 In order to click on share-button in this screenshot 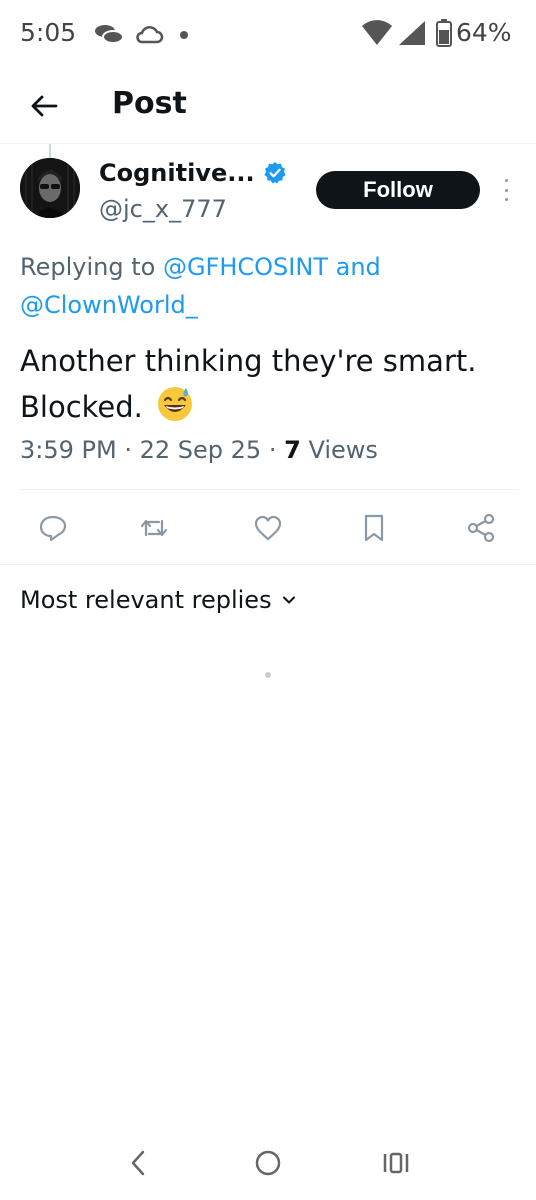, I will do `click(481, 528)`.